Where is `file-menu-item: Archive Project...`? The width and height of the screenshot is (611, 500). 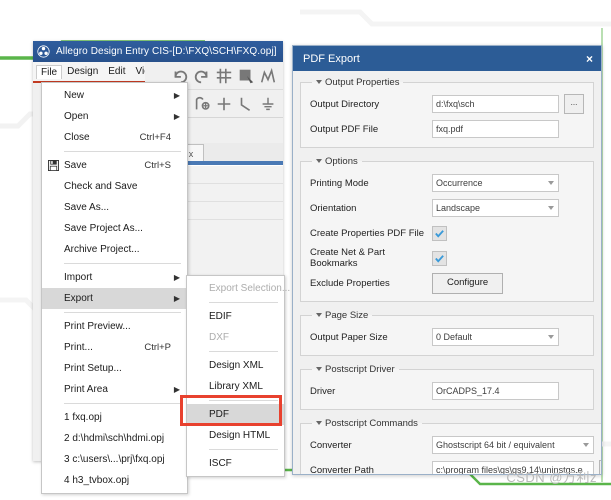
file-menu-item: Archive Project... is located at coordinates (114, 249).